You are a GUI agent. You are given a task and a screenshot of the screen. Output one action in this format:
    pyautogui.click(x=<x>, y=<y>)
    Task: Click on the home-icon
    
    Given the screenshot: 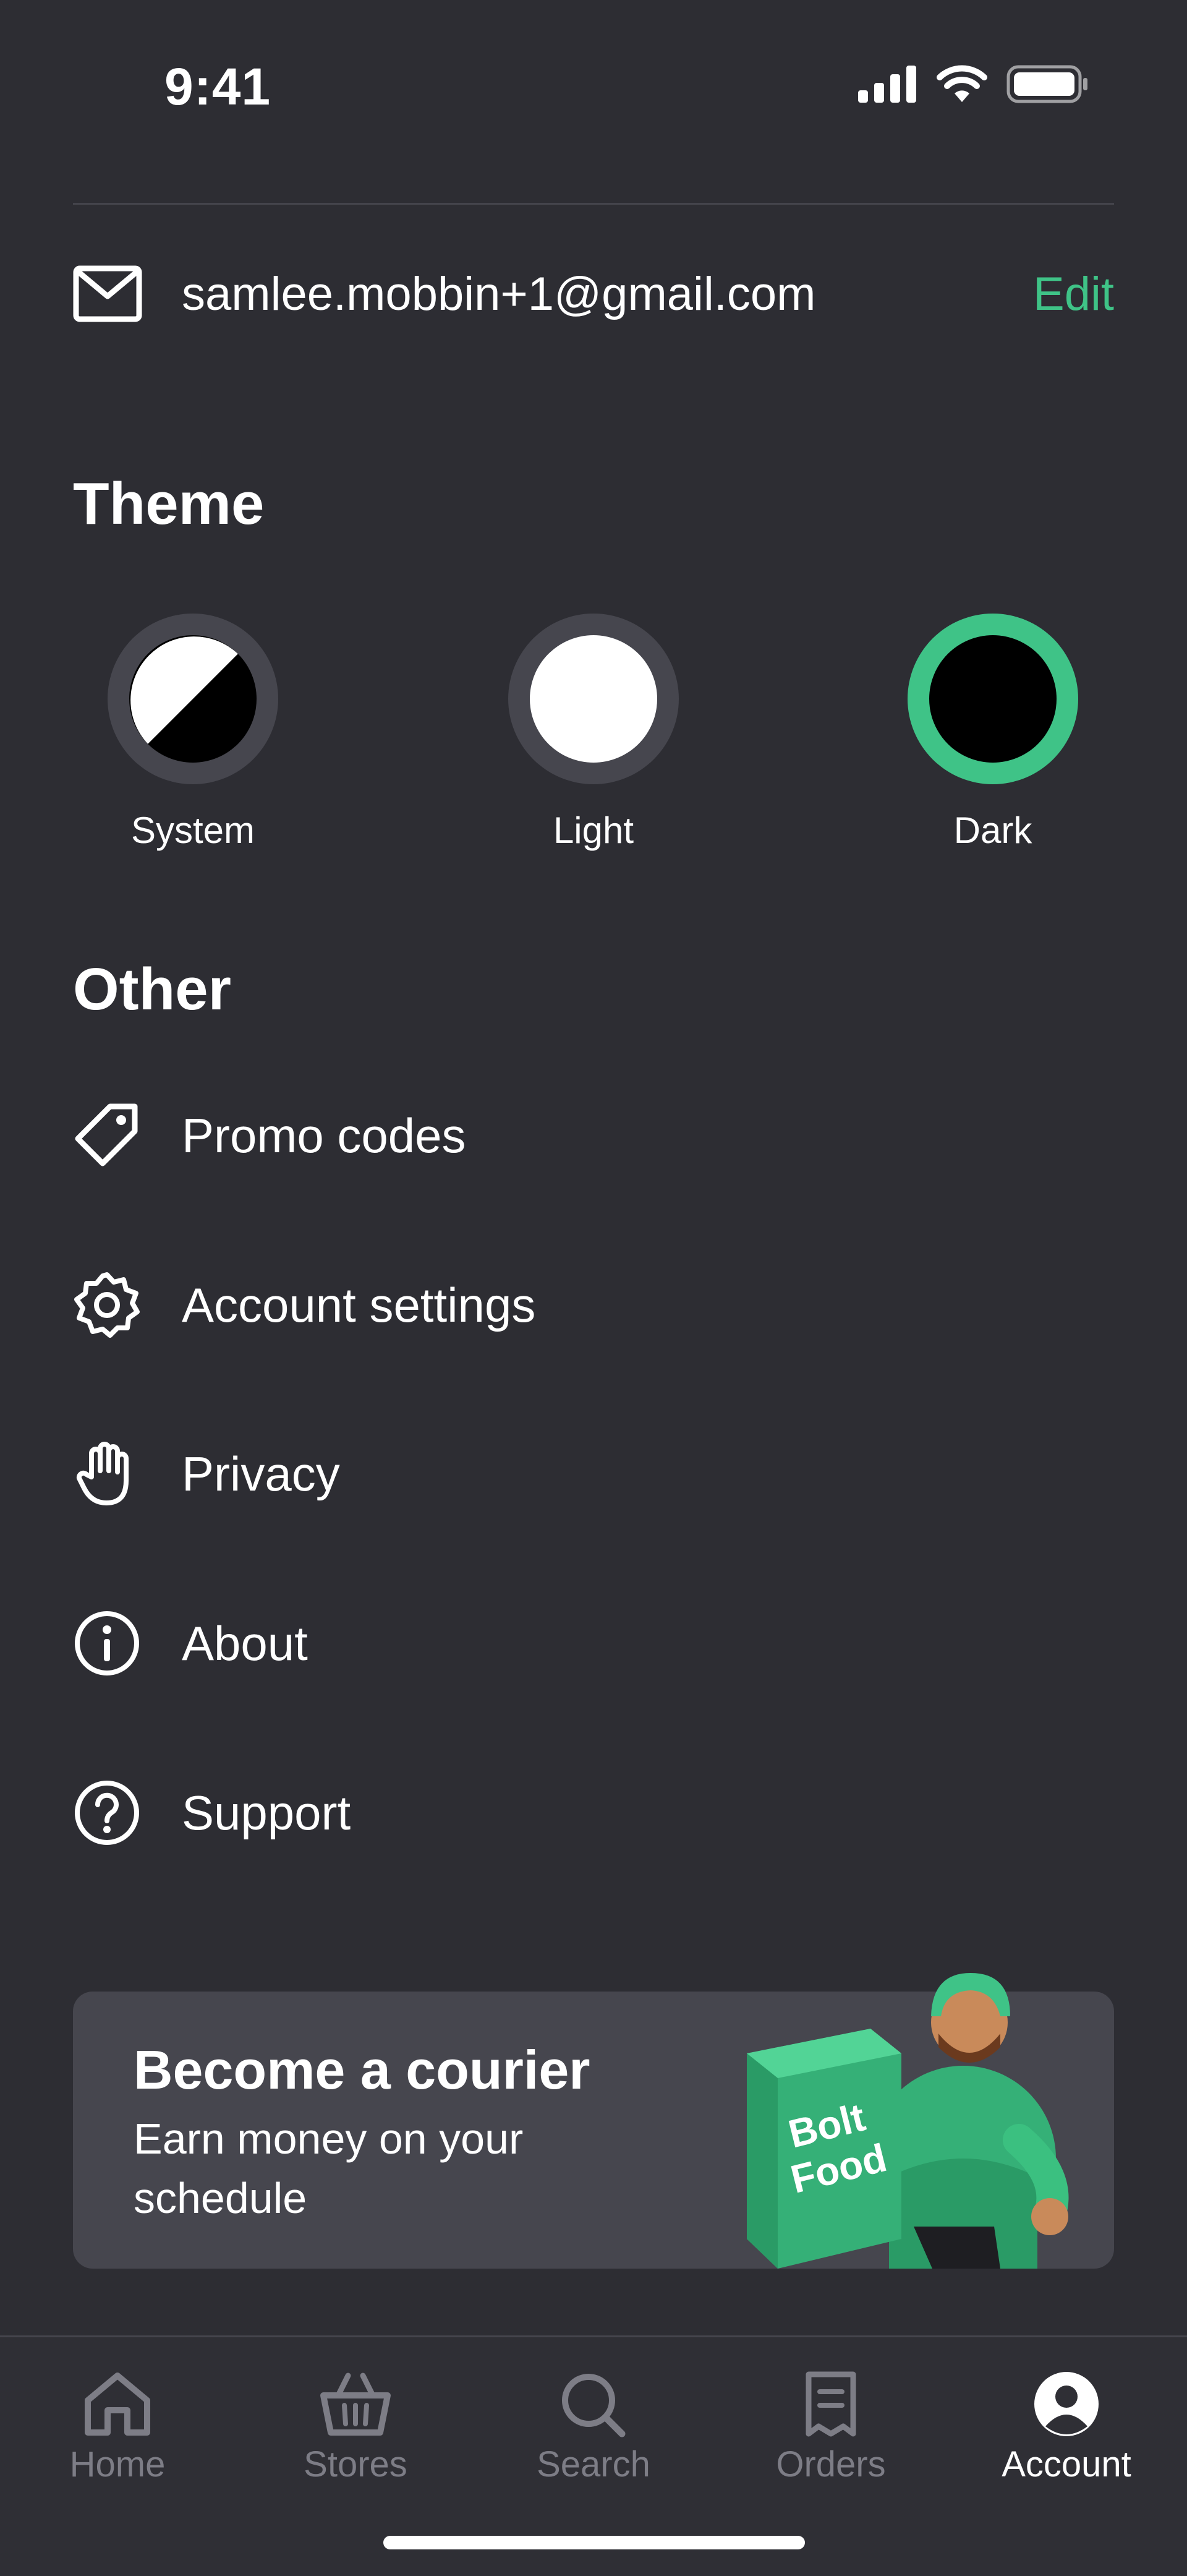 What is the action you would take?
    pyautogui.click(x=118, y=2404)
    